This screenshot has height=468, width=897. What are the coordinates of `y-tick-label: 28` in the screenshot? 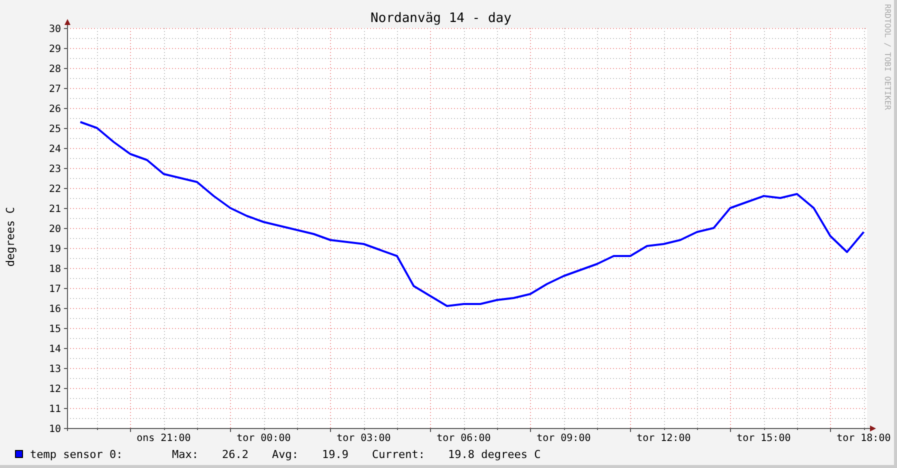 It's located at (54, 69).